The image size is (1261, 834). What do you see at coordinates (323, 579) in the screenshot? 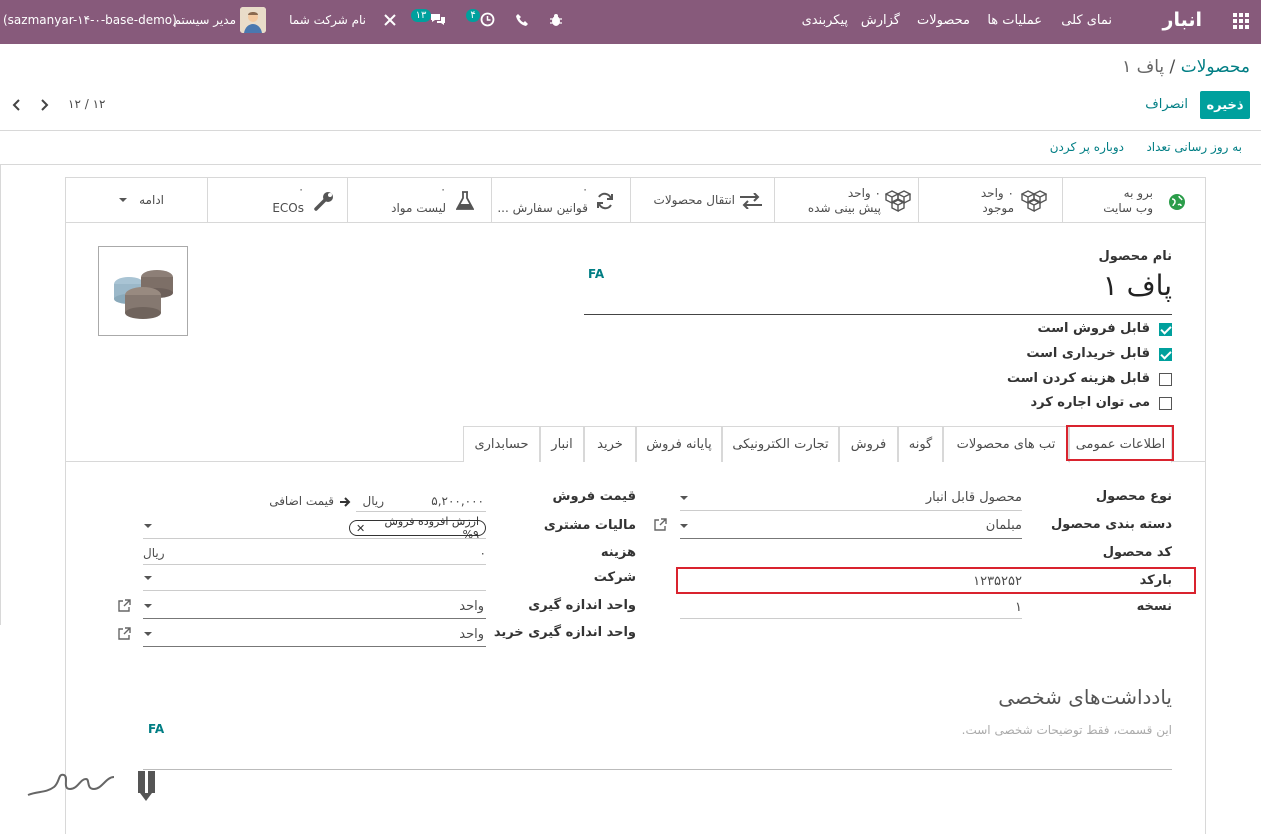
I see `company-select` at bounding box center [323, 579].